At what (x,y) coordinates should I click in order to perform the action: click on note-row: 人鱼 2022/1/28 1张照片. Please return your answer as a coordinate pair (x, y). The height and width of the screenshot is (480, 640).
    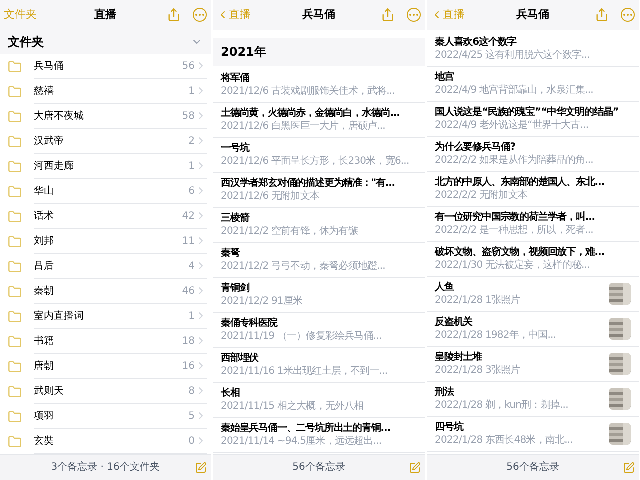
    Looking at the image, I should click on (533, 294).